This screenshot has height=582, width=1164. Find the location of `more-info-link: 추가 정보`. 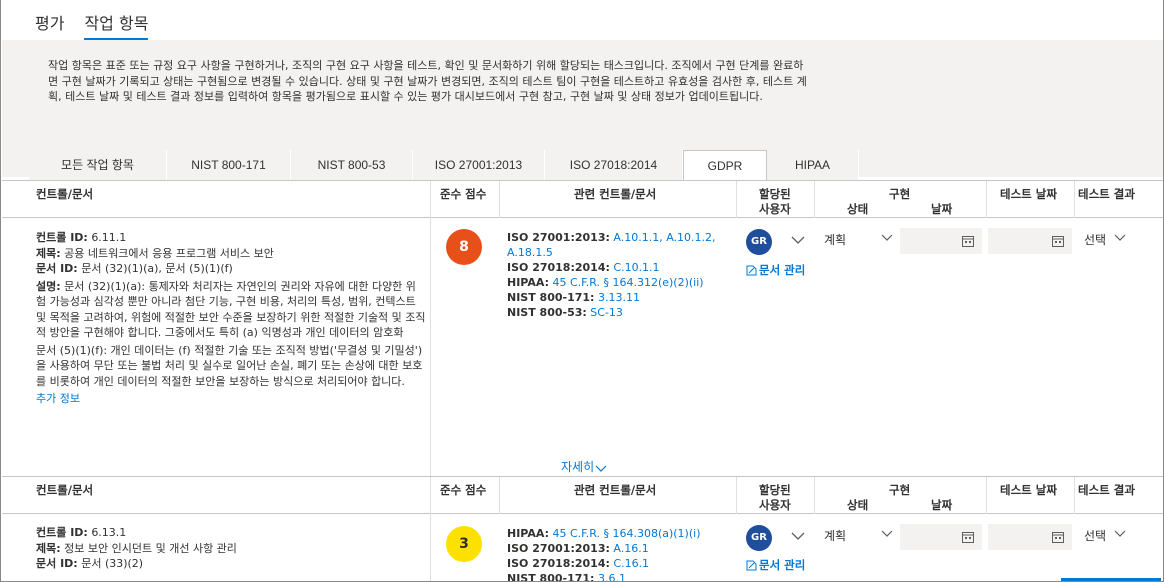

more-info-link: 추가 정보 is located at coordinates (231, 399).